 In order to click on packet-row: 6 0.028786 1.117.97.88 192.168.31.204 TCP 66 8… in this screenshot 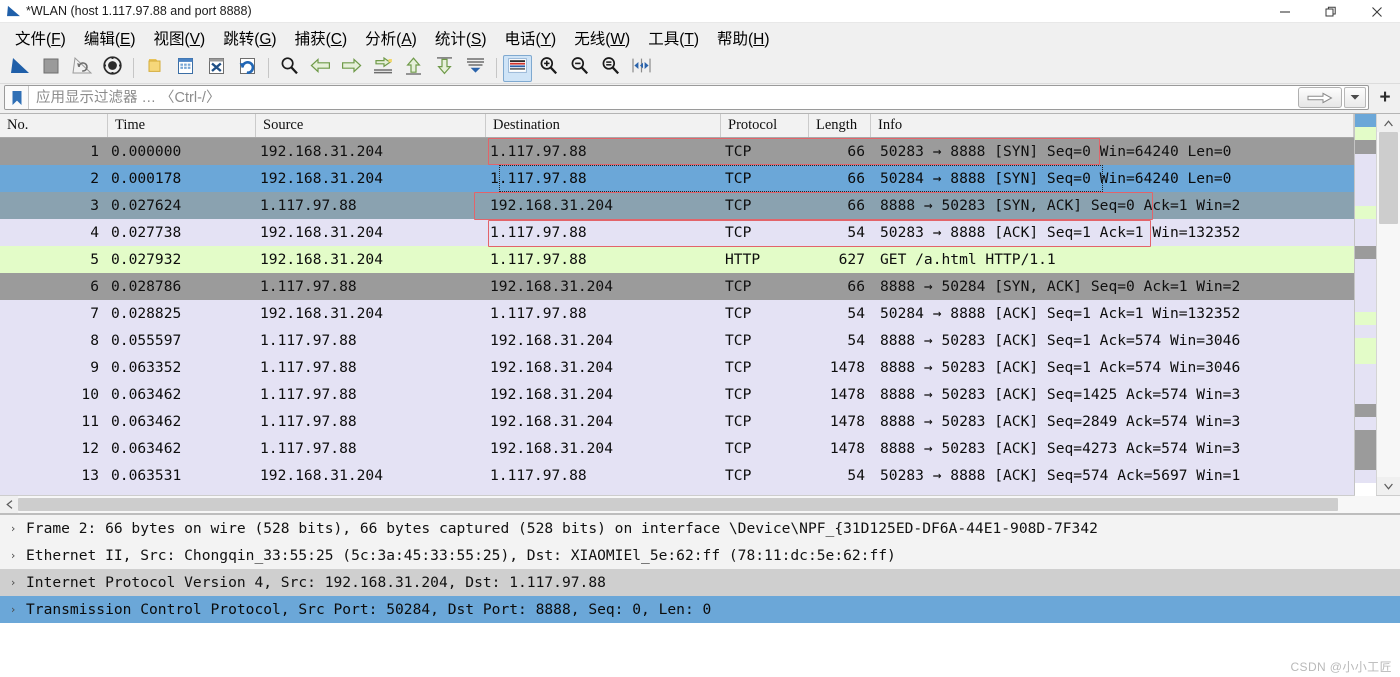, I will do `click(677, 286)`.